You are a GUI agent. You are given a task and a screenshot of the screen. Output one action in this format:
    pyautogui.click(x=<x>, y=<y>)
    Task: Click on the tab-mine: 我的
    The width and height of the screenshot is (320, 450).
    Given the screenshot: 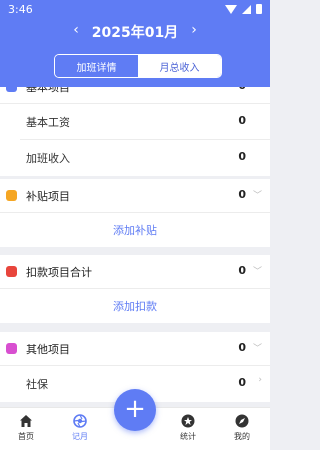 What is the action you would take?
    pyautogui.click(x=242, y=428)
    